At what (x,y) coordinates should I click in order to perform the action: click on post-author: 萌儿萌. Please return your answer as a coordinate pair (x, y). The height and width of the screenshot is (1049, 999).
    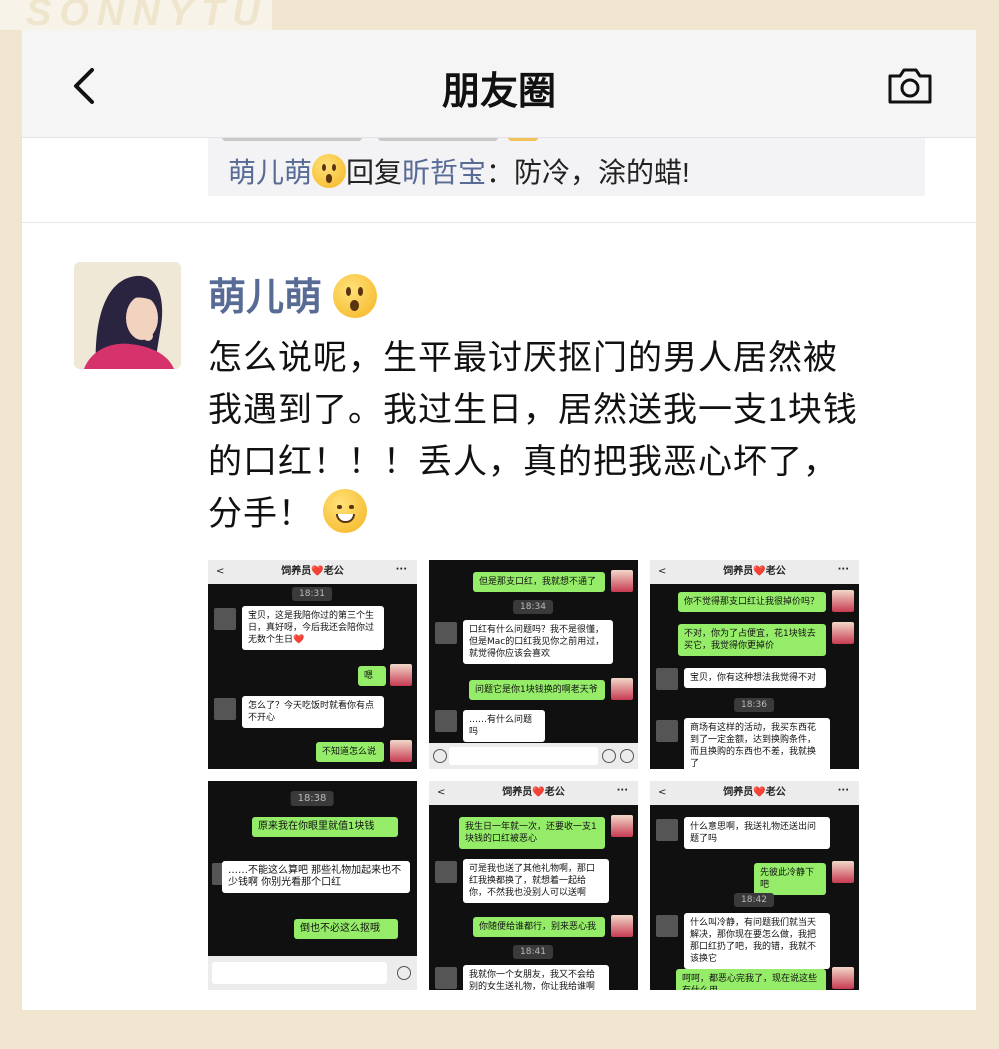
    Looking at the image, I should click on (292, 293).